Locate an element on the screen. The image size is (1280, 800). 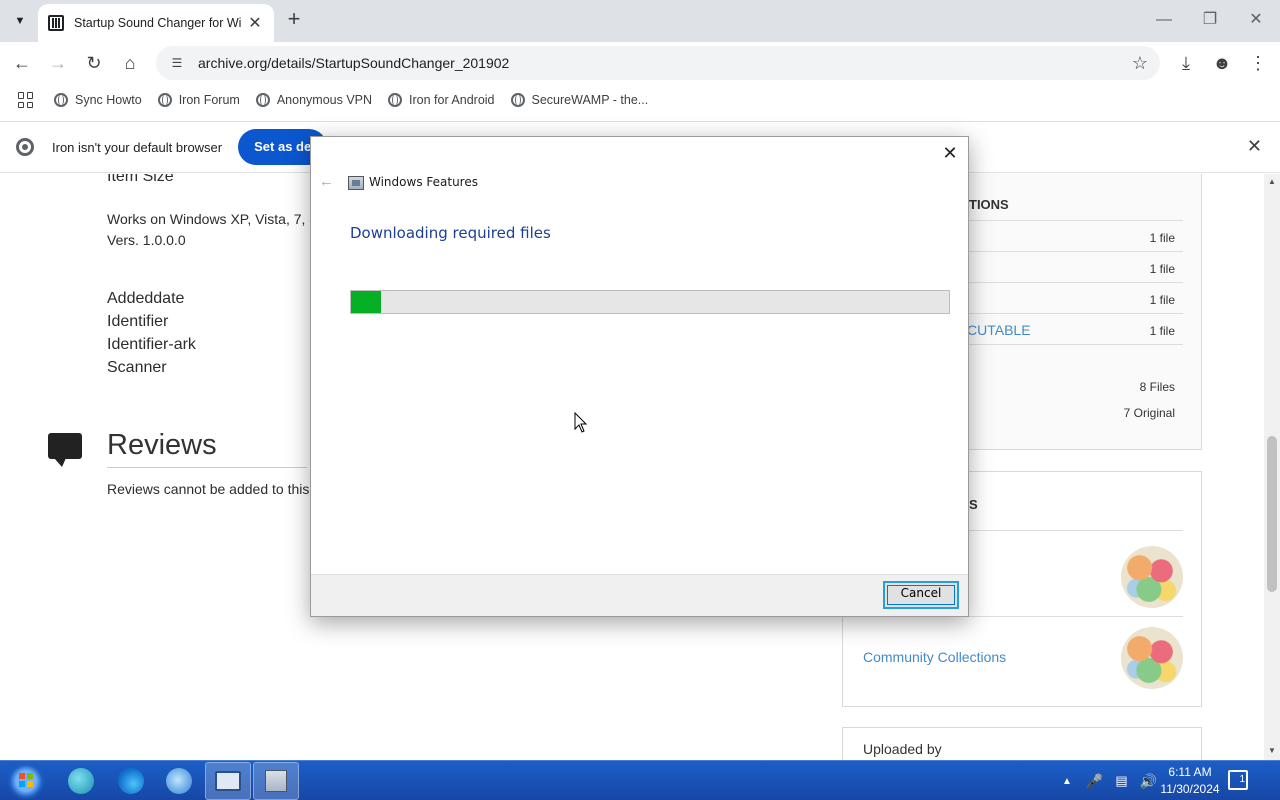
windows-features-icon is located at coordinates (276, 781).